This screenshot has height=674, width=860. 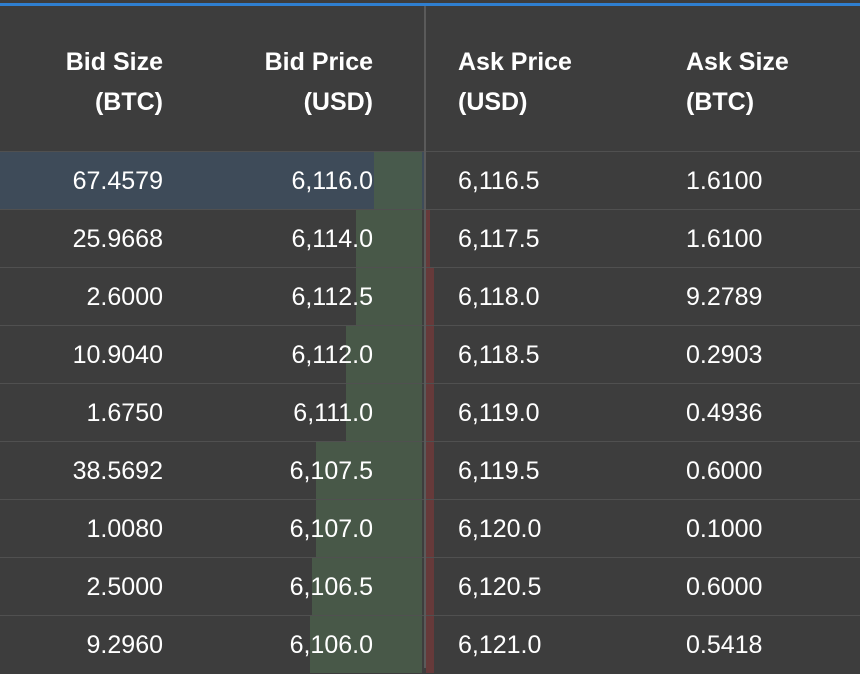 What do you see at coordinates (331, 645) in the screenshot?
I see `bid-price-cell: 6,106.0` at bounding box center [331, 645].